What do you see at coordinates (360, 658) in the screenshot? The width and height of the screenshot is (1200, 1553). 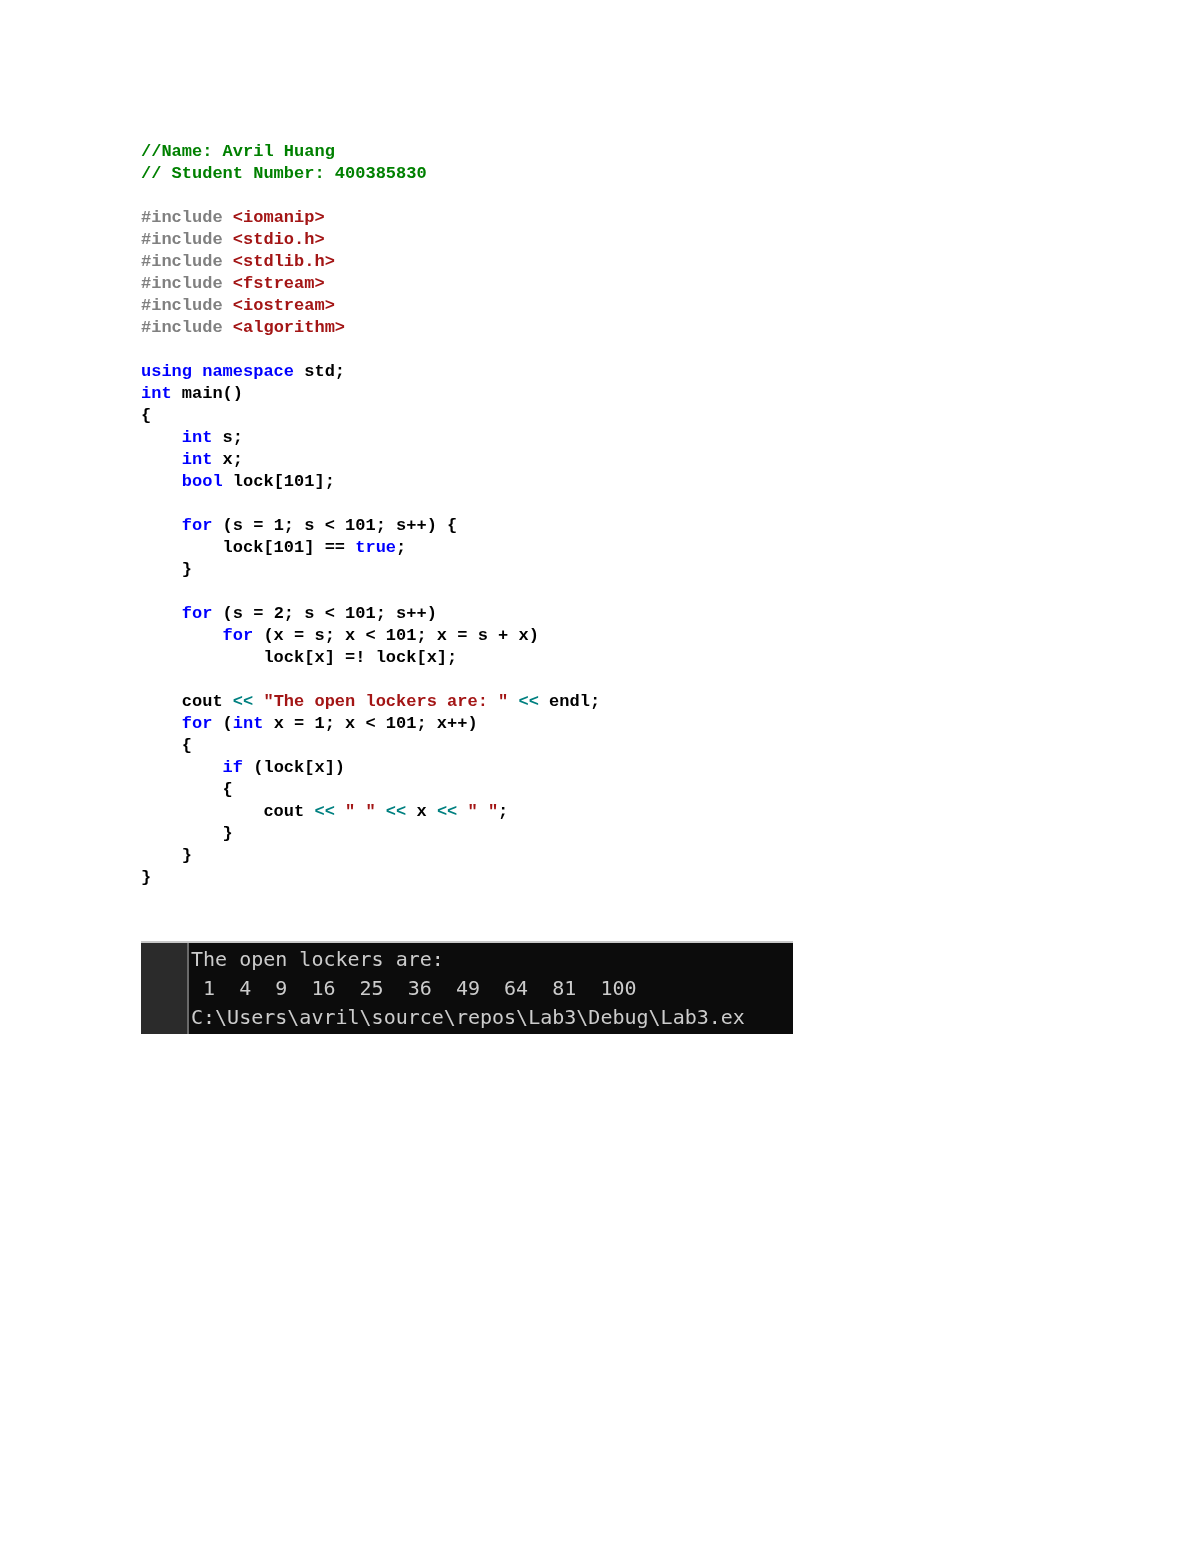 I see `code-line: lock[x] =! lock[x];` at bounding box center [360, 658].